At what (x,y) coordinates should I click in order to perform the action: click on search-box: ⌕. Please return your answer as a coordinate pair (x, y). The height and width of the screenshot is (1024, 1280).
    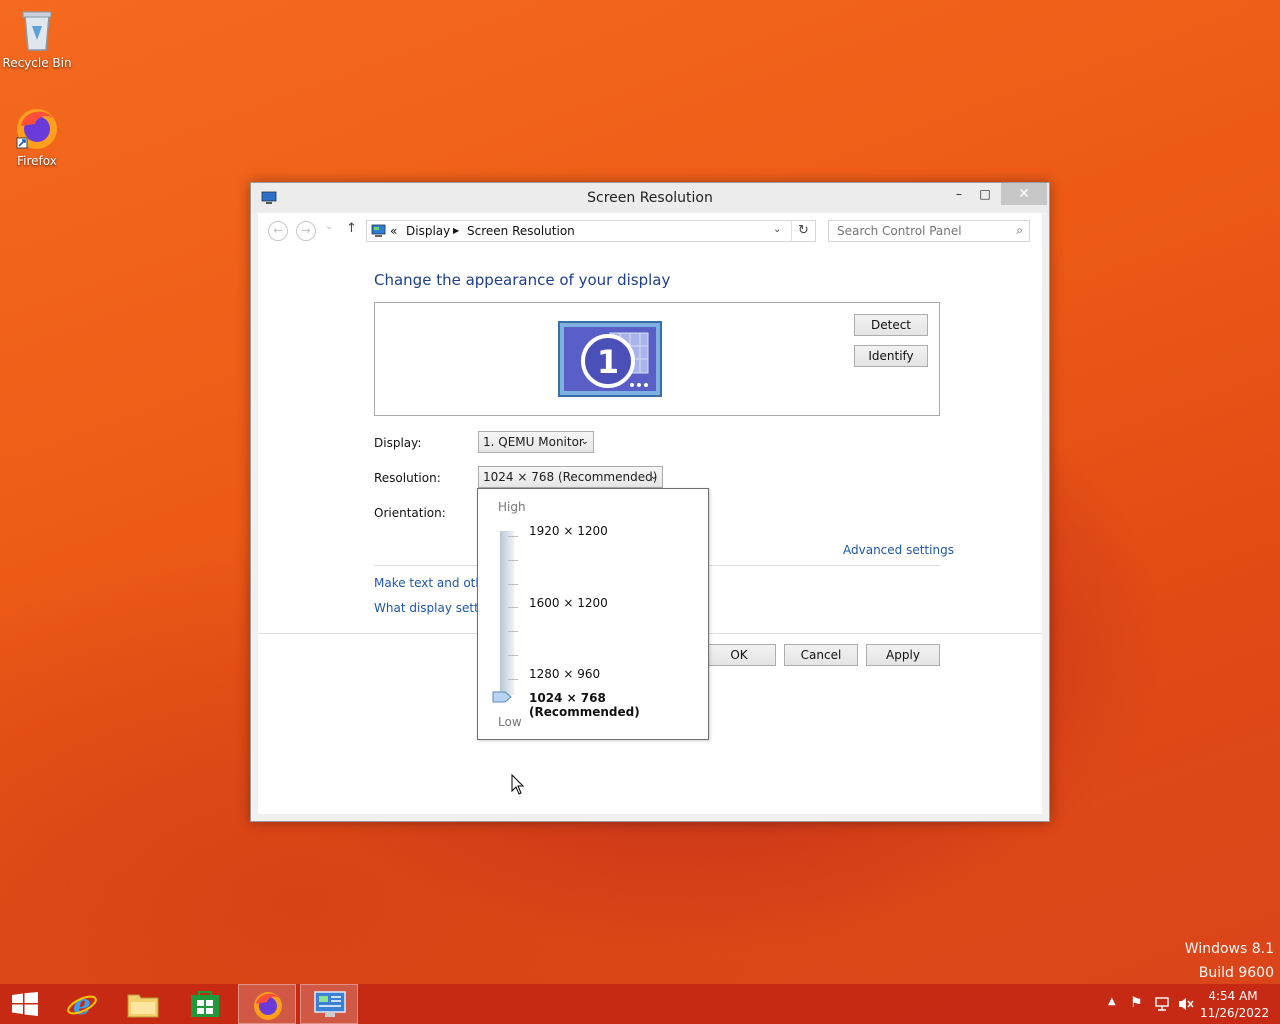
    Looking at the image, I should click on (929, 231).